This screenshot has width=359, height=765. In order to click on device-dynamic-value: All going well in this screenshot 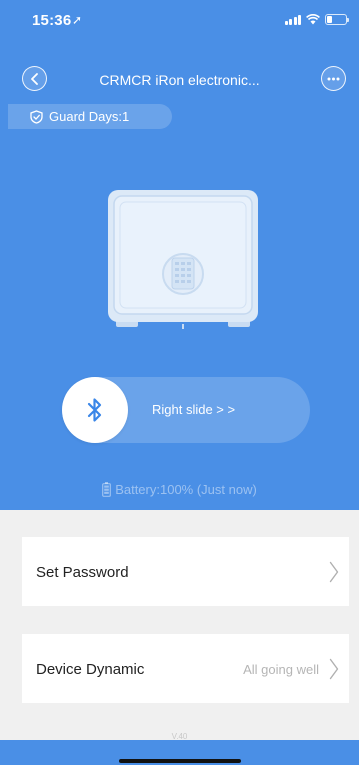, I will do `click(281, 669)`.